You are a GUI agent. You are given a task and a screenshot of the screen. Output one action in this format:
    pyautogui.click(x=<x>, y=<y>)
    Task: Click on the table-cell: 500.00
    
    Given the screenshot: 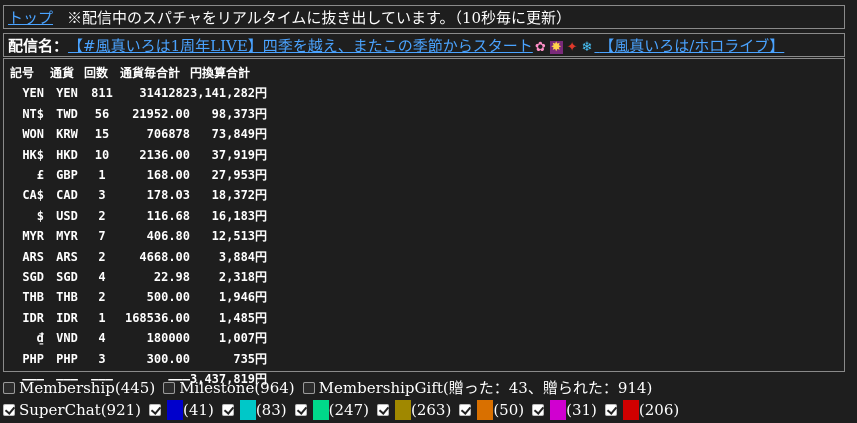 What is the action you would take?
    pyautogui.click(x=168, y=297)
    